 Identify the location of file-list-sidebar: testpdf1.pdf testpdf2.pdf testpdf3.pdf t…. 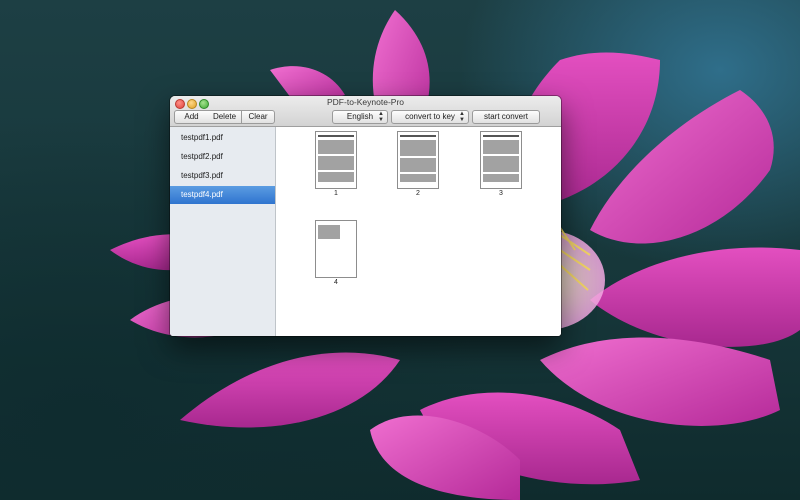
(223, 231).